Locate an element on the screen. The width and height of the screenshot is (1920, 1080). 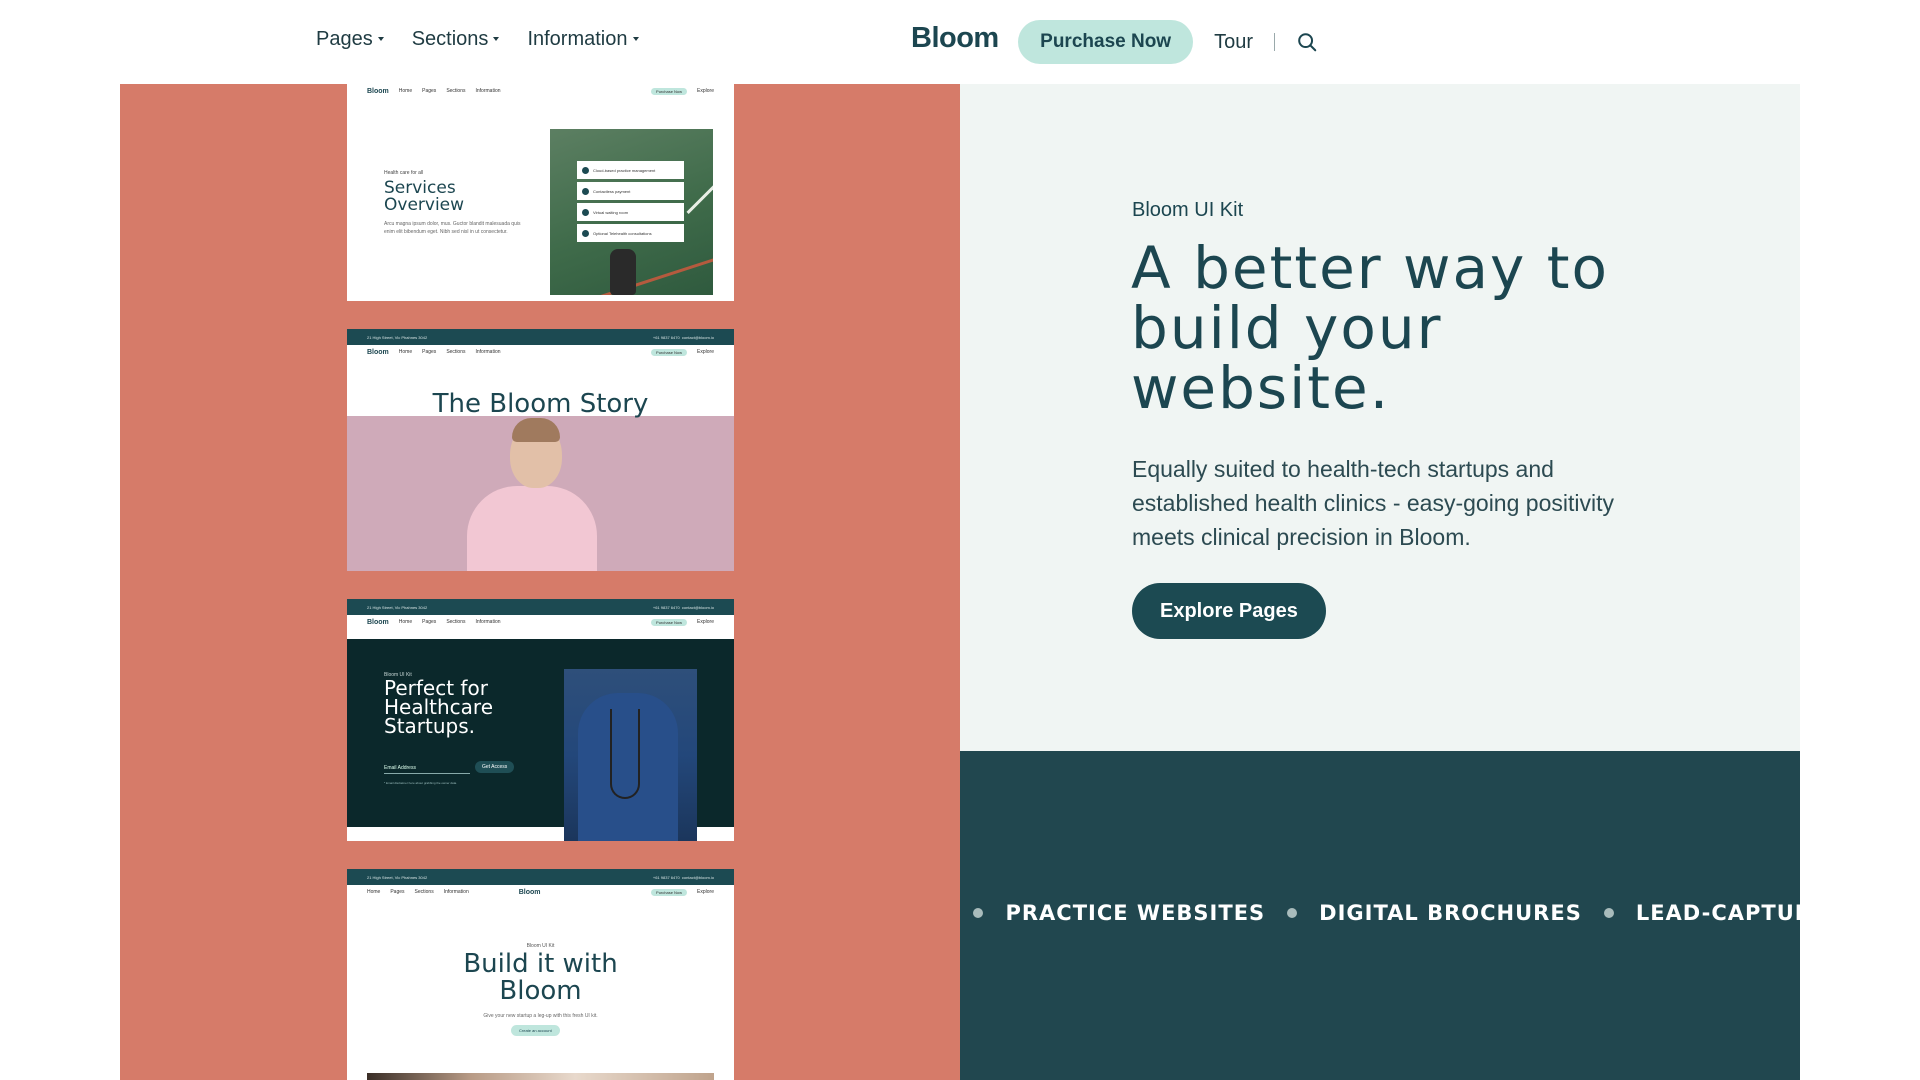
startups-title: Perfect for Healthcare Startups. is located at coordinates (439, 707).